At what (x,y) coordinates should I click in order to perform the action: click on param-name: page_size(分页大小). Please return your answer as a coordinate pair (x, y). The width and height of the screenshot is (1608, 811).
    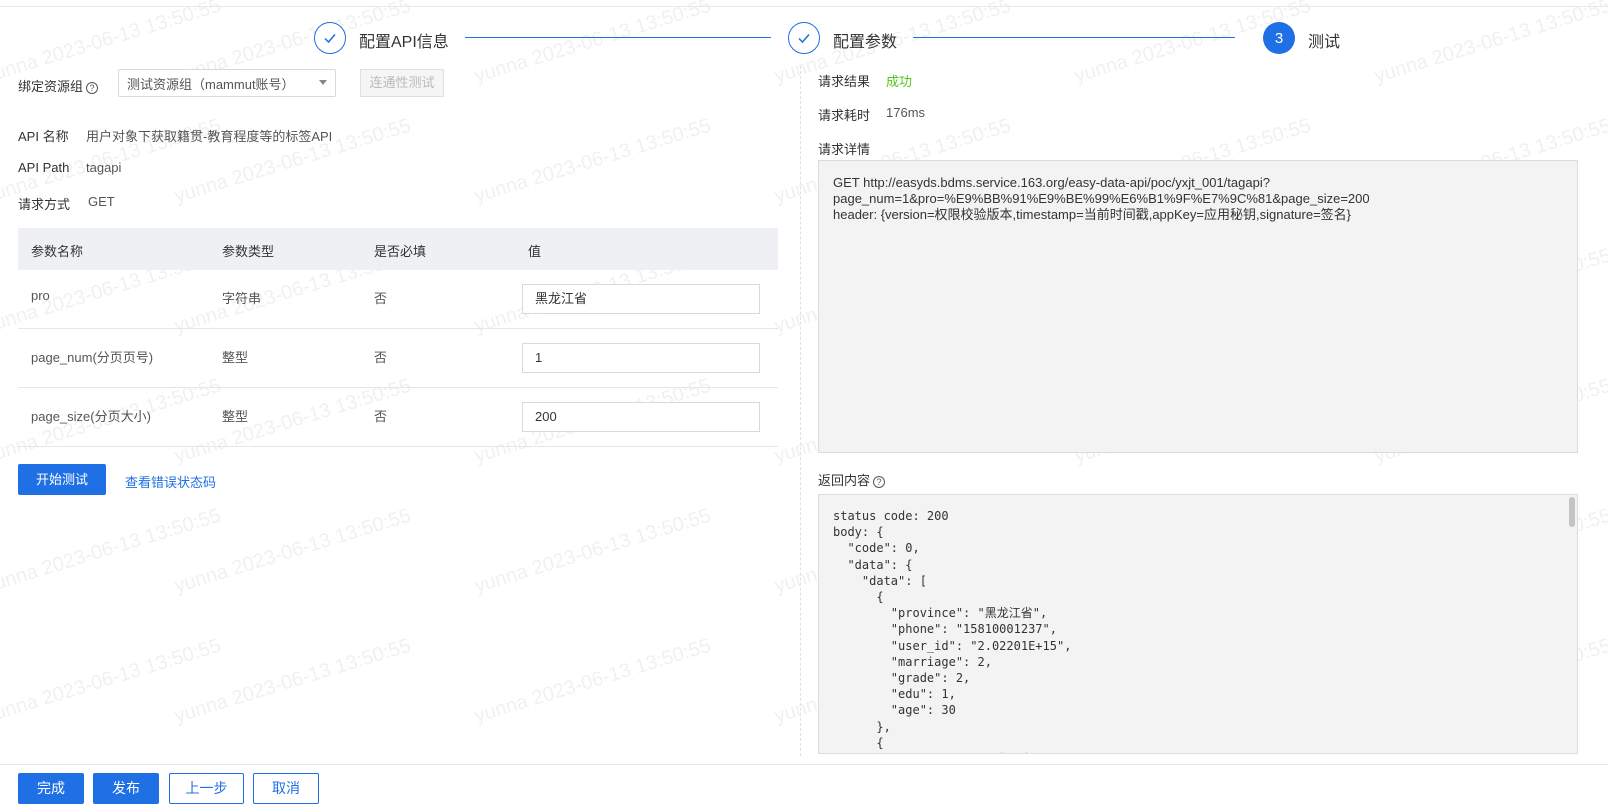
    Looking at the image, I should click on (91, 416).